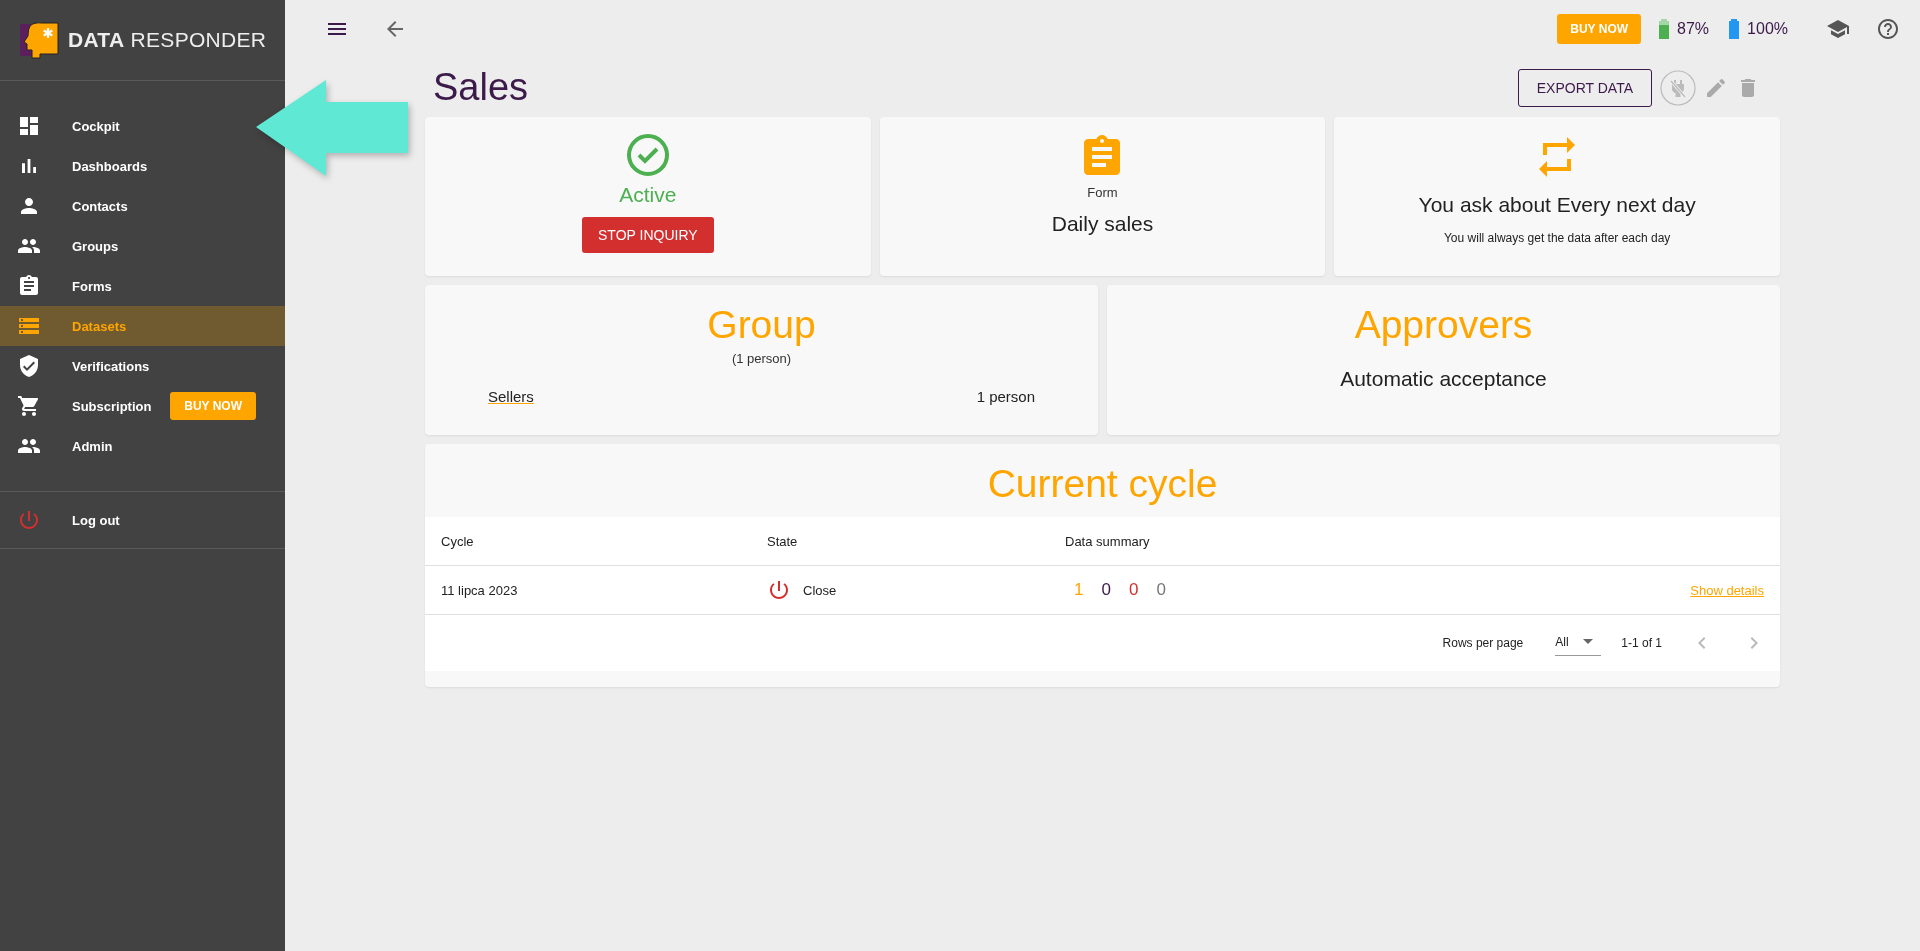 This screenshot has height=951, width=1920. I want to click on schedule-title: You ask about Every next day, so click(1557, 205).